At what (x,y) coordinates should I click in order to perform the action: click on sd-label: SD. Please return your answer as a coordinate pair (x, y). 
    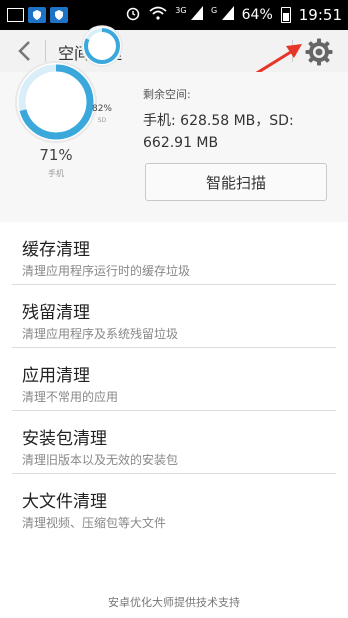
    Looking at the image, I should click on (102, 120).